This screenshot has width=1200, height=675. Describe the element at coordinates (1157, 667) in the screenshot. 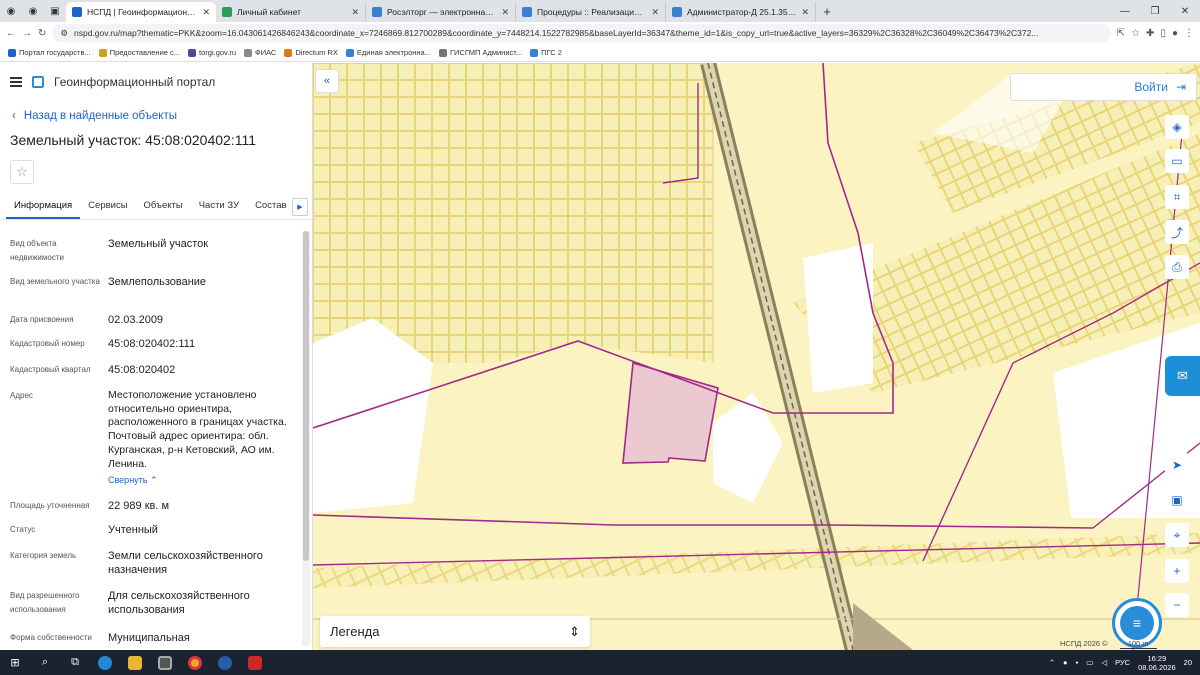

I see `clock-date: 08.06.2026` at that location.